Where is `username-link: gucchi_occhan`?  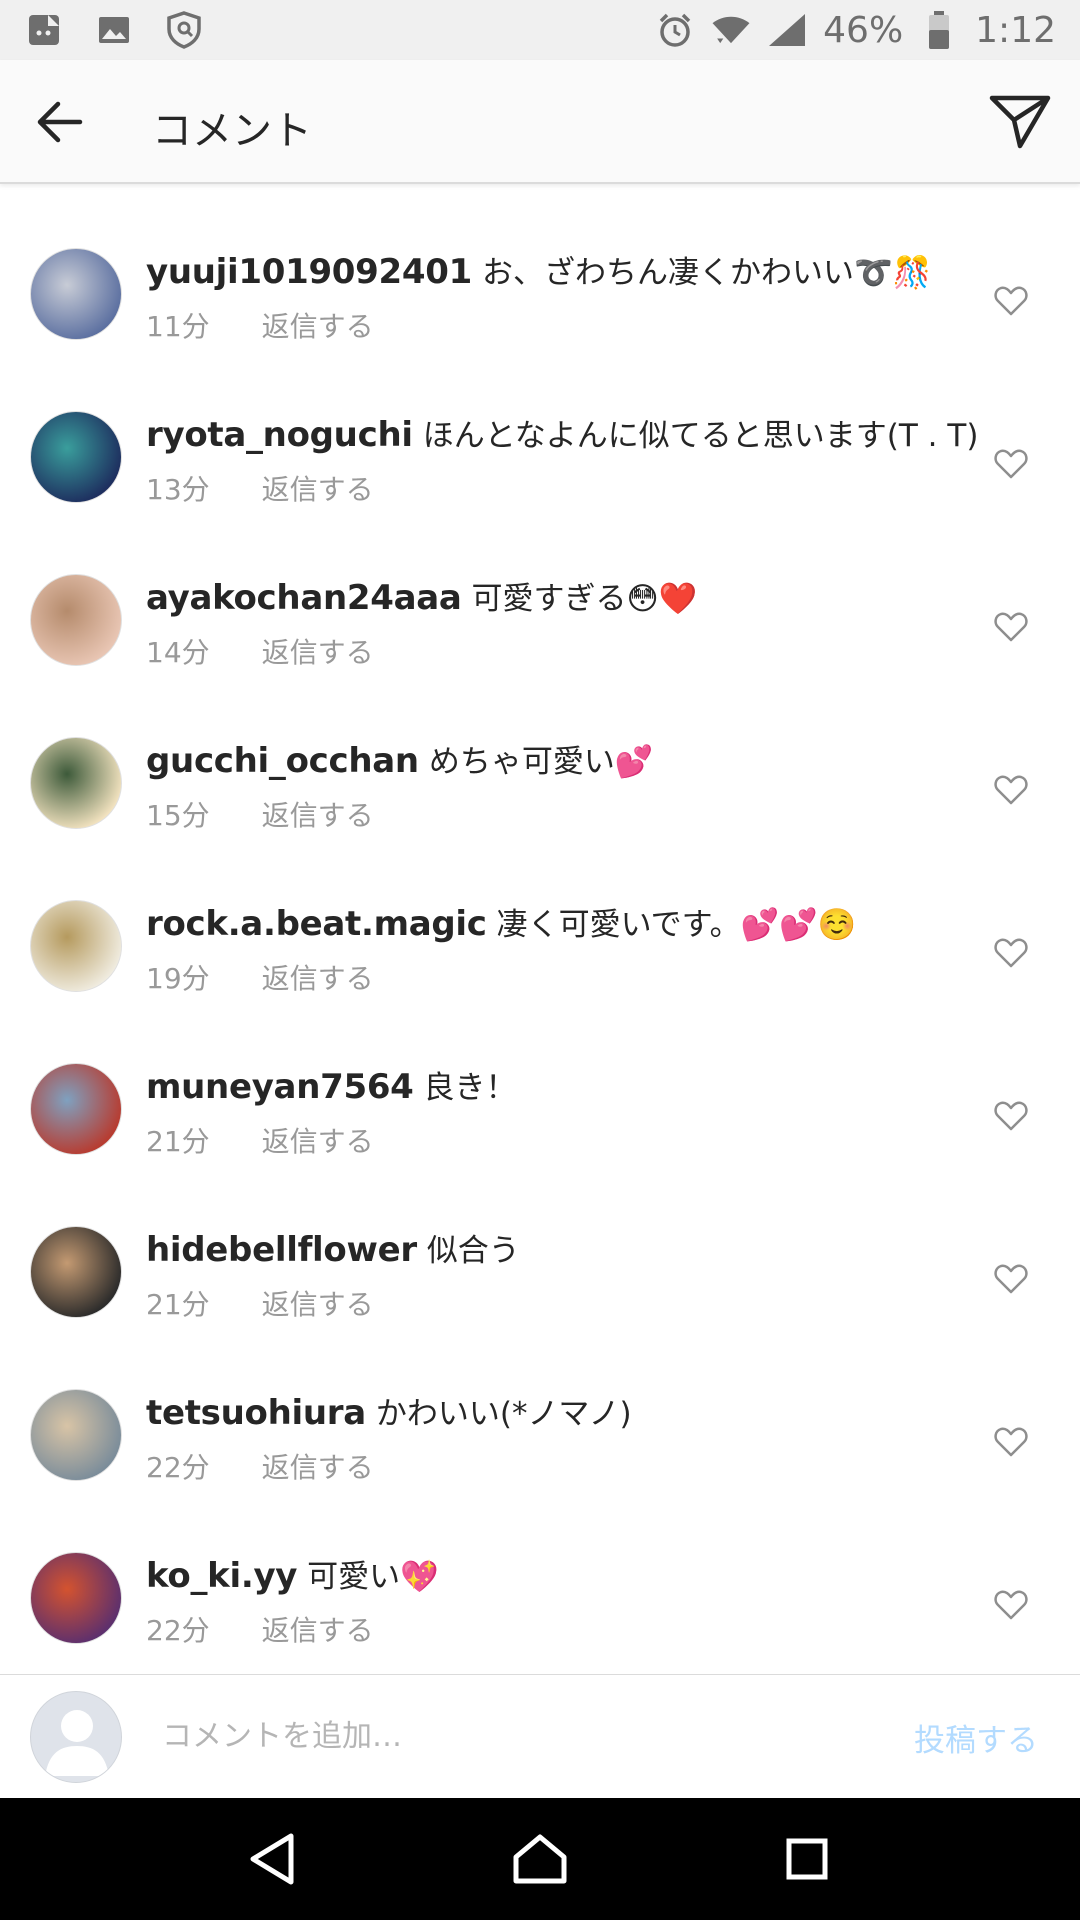
username-link: gucchi_occhan is located at coordinates (282, 761).